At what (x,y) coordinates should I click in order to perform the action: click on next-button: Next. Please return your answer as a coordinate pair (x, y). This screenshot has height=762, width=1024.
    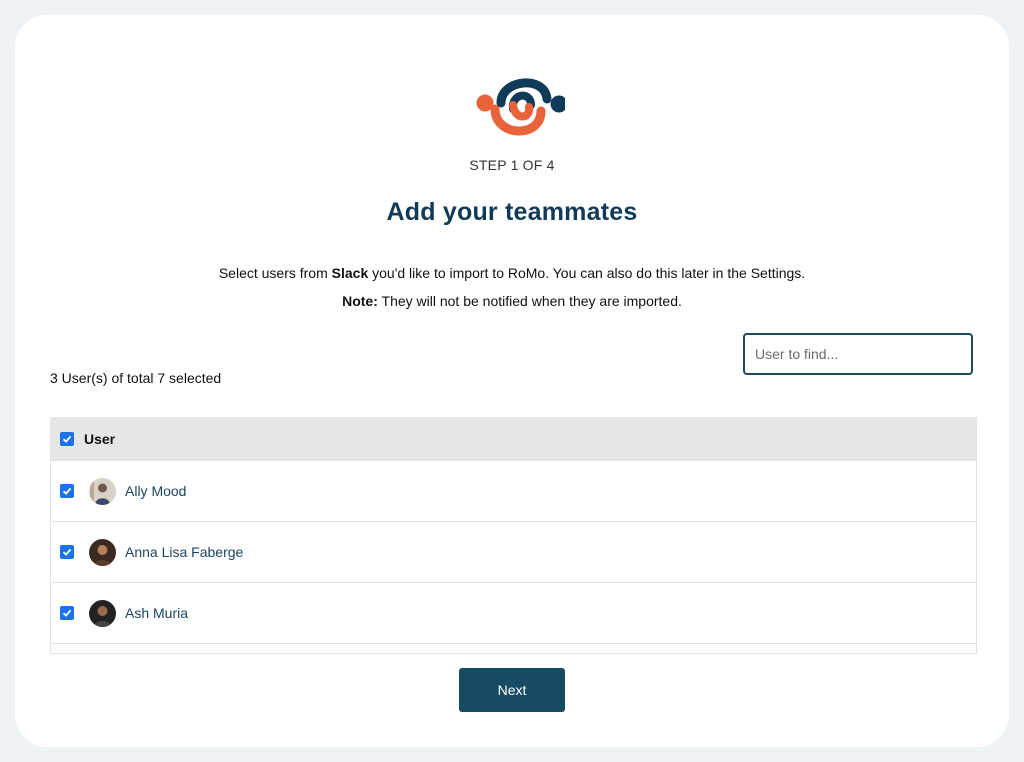
    Looking at the image, I should click on (512, 690).